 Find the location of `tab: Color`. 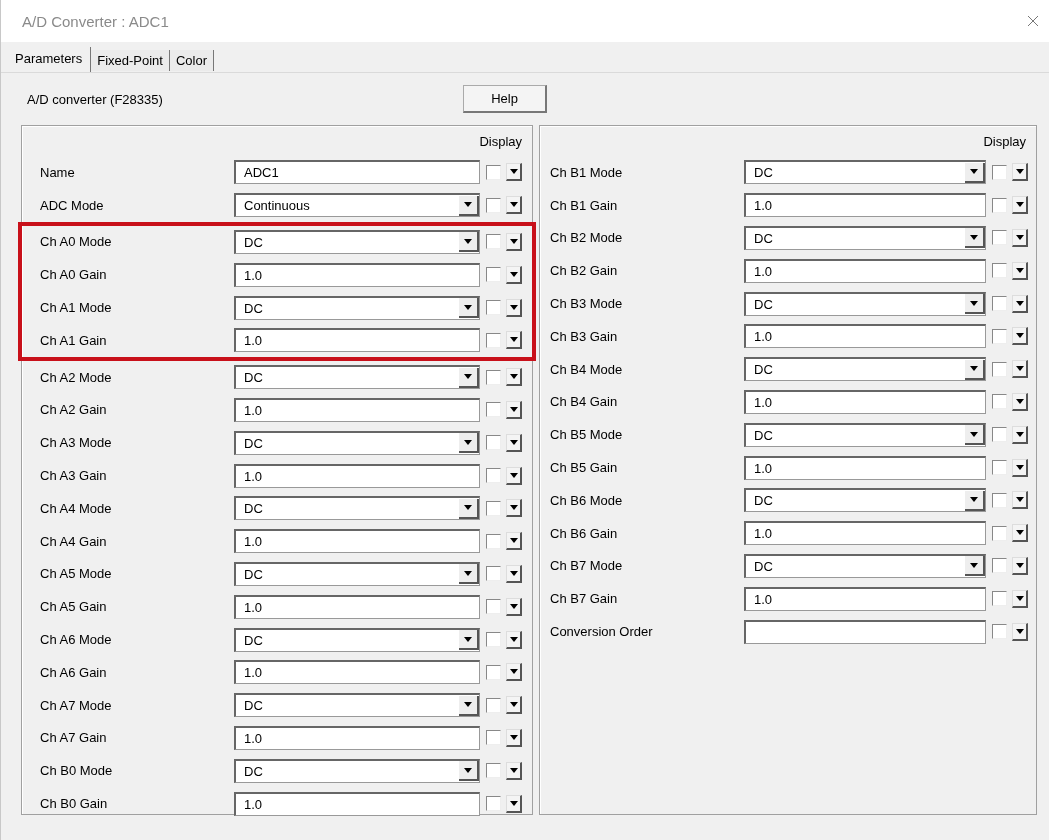

tab: Color is located at coordinates (192, 60).